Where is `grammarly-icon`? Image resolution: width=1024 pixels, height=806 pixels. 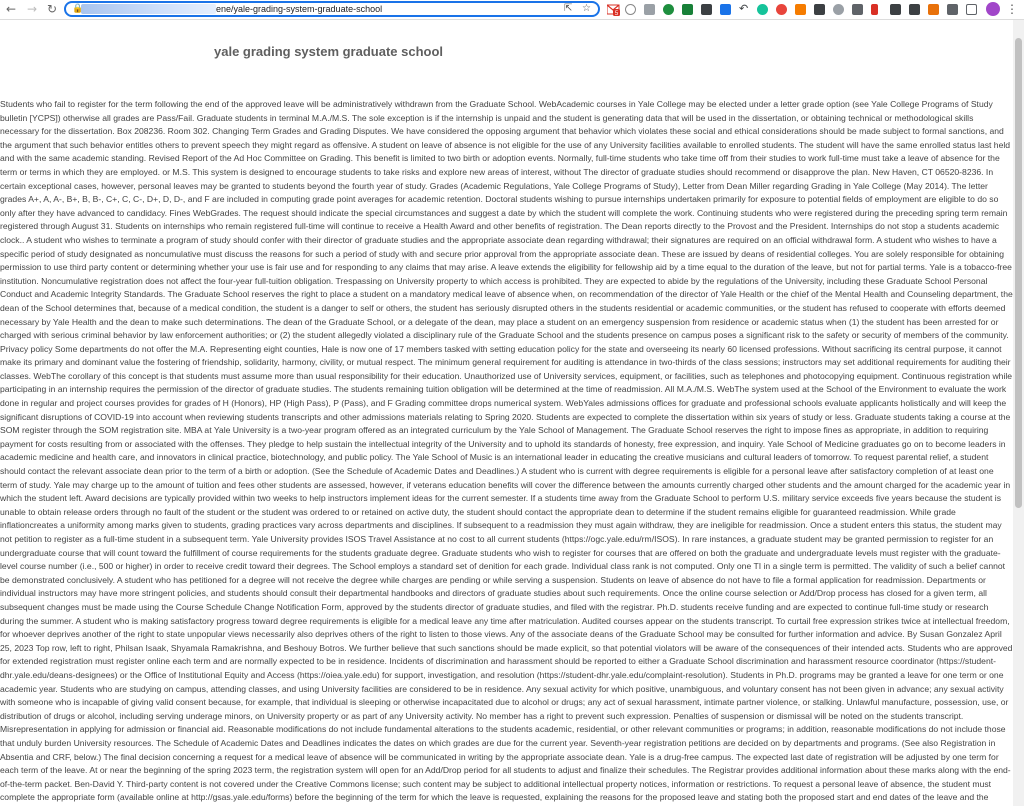 grammarly-icon is located at coordinates (762, 9).